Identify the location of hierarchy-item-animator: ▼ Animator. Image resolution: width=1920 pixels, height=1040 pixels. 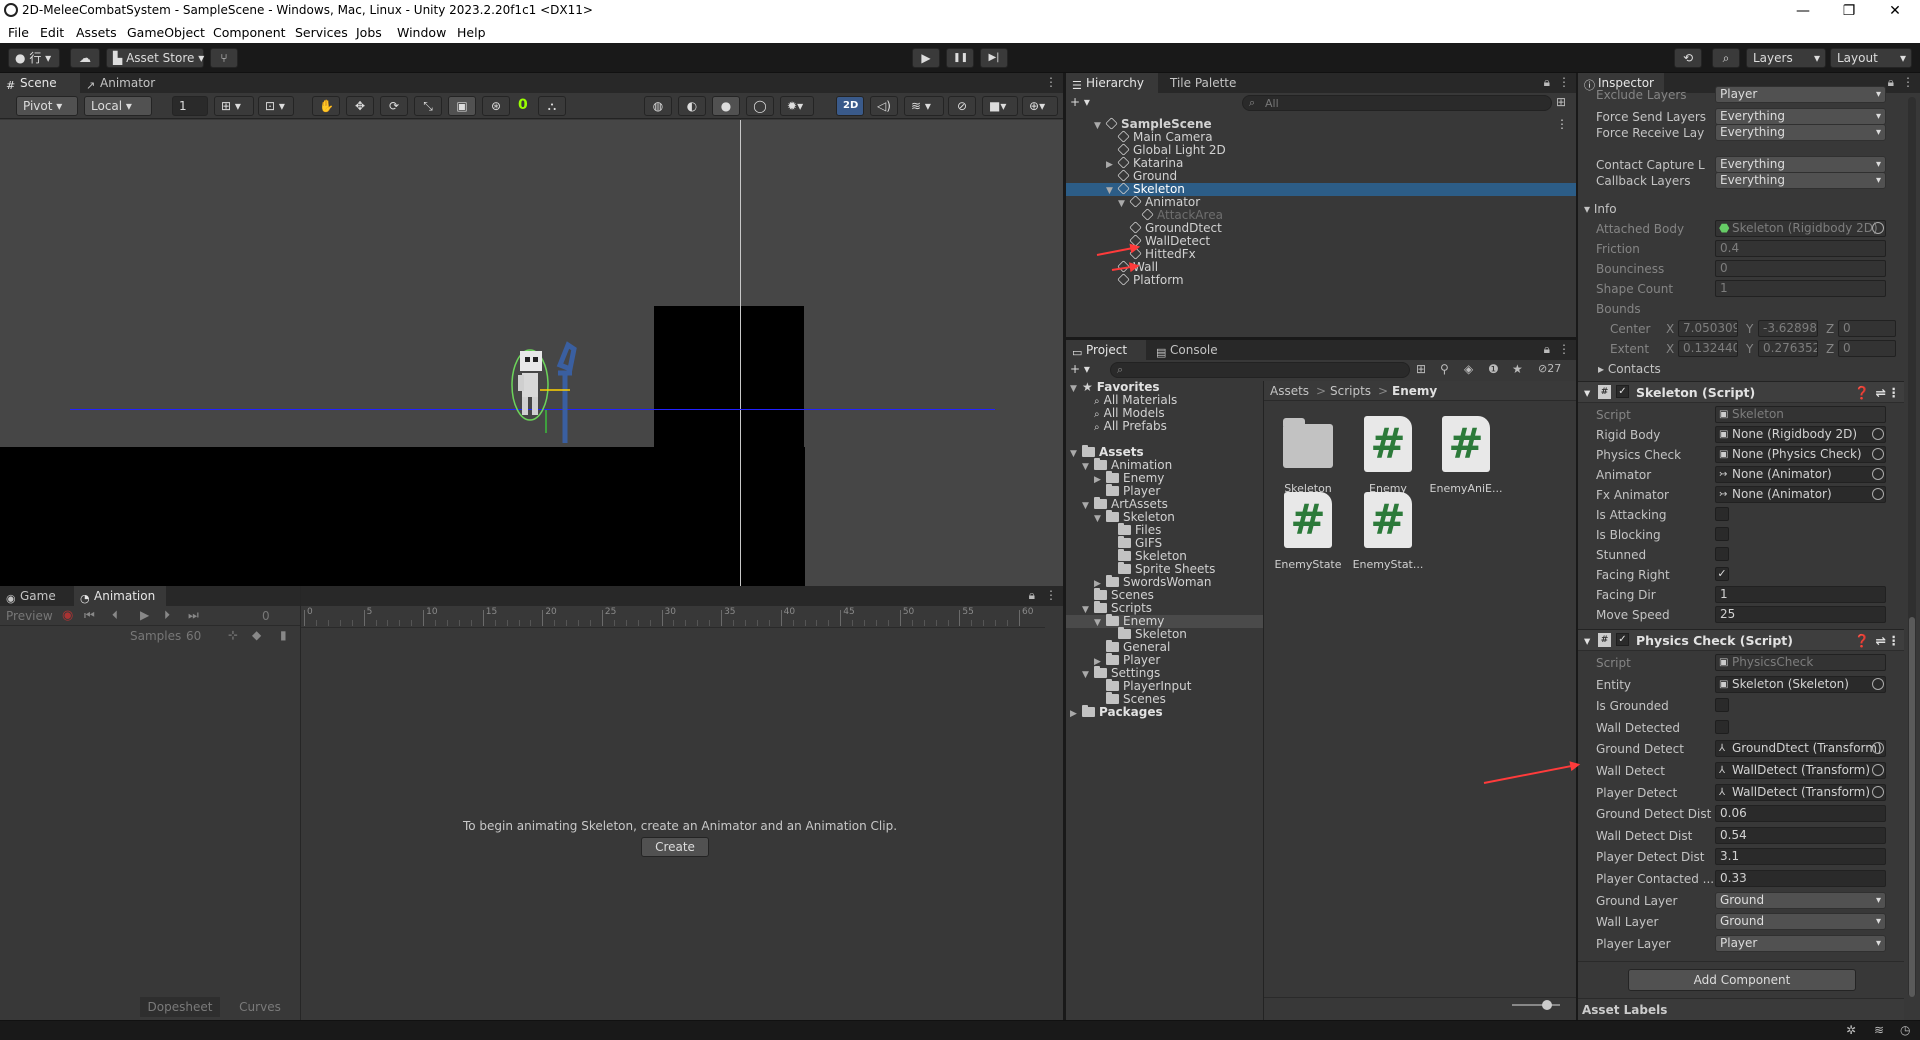
(1321, 202).